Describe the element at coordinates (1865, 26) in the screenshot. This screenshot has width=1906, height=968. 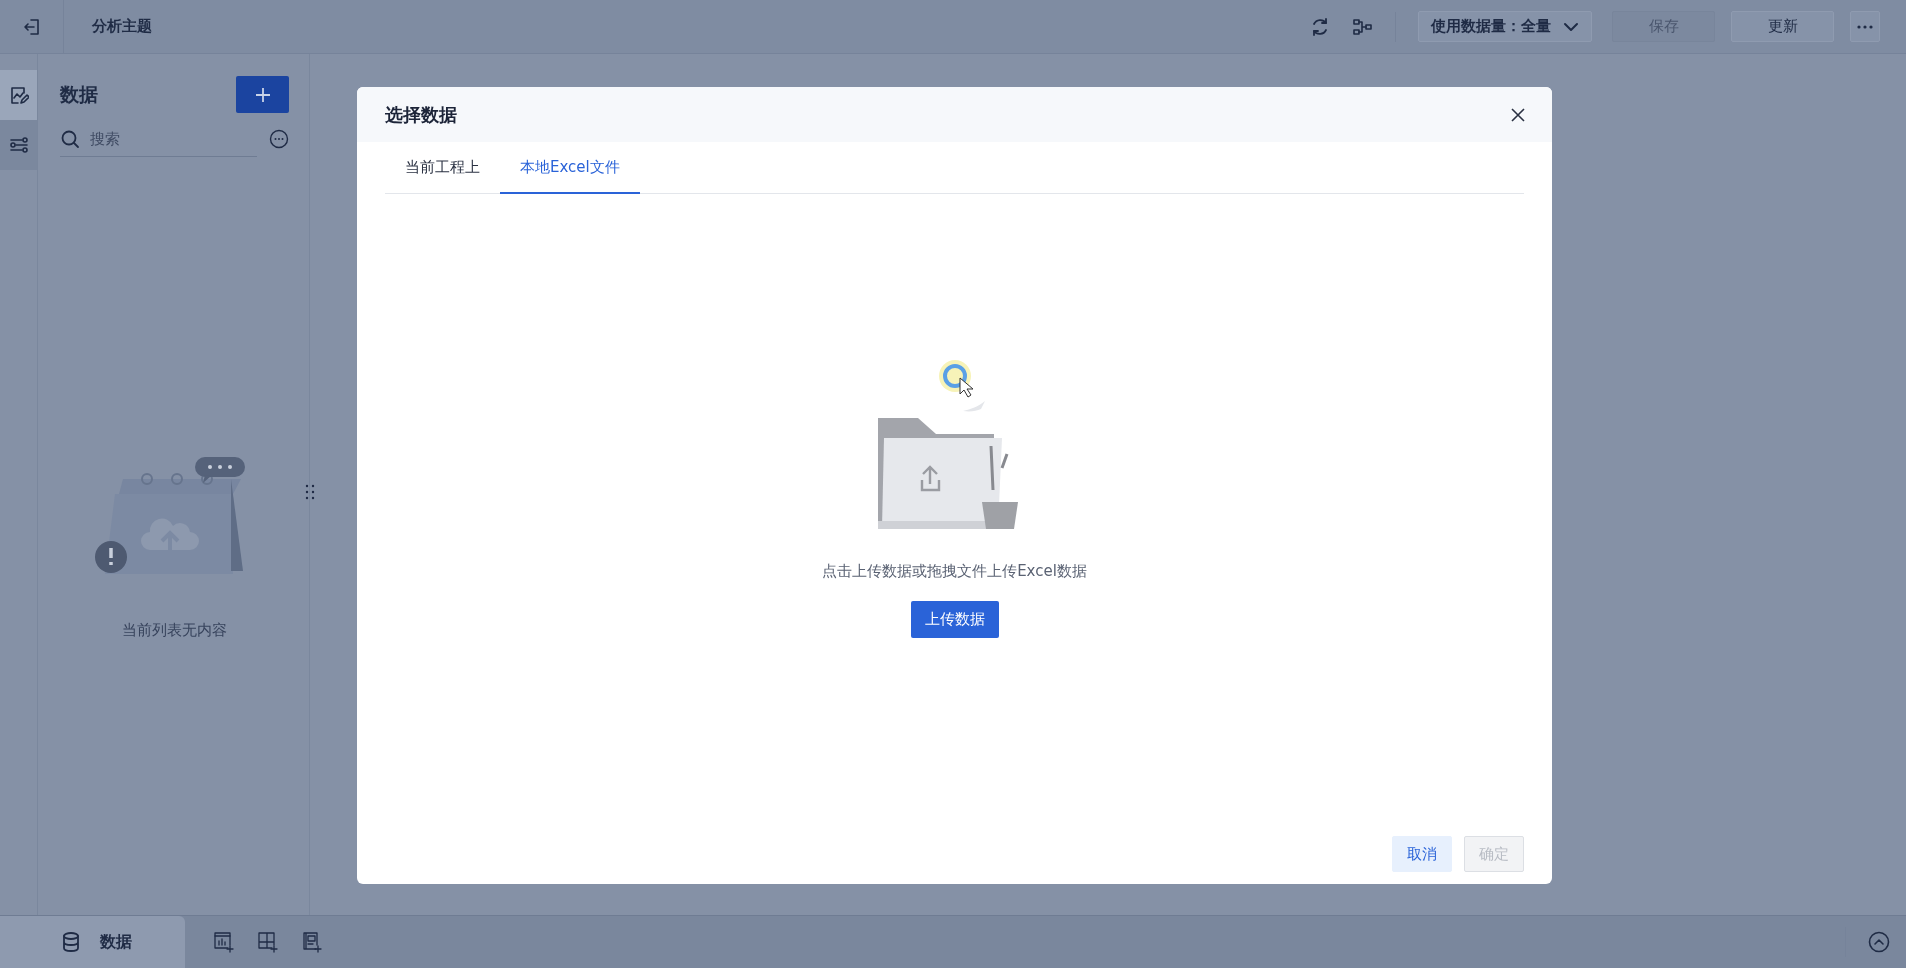
I see `more-icon` at that location.